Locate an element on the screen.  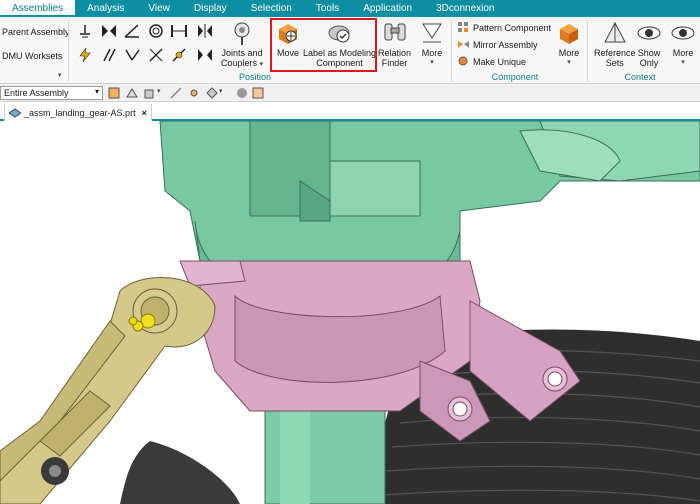
menu-selection: Selection is located at coordinates (271, 8).